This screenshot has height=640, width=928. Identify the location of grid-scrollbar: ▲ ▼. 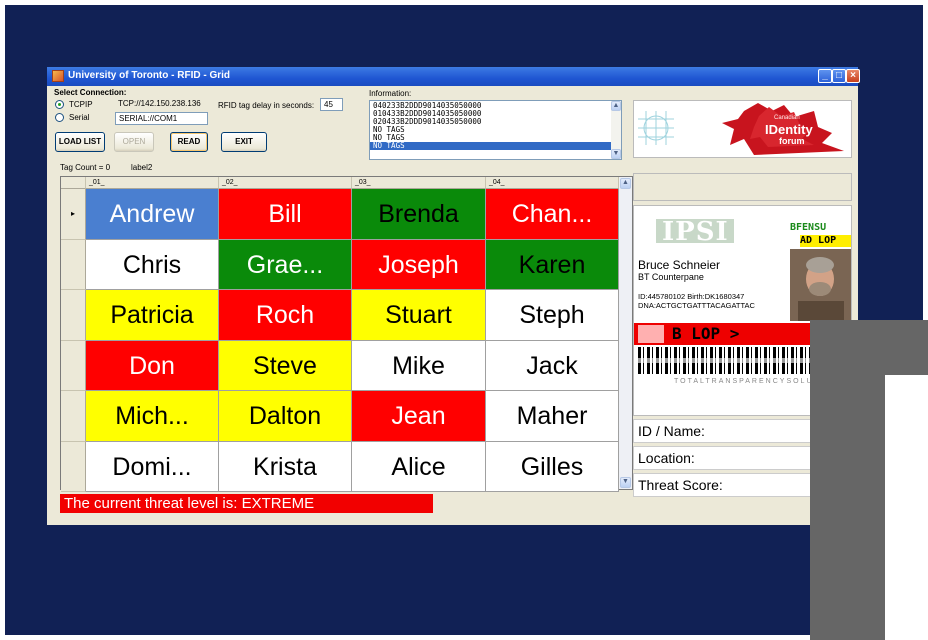
(625, 333).